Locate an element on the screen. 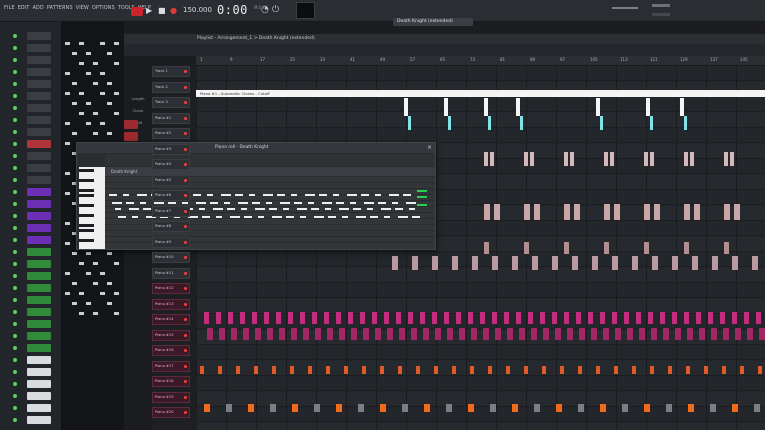 This screenshot has width=765, height=430. track-header: Piano #16 is located at coordinates (171, 350).